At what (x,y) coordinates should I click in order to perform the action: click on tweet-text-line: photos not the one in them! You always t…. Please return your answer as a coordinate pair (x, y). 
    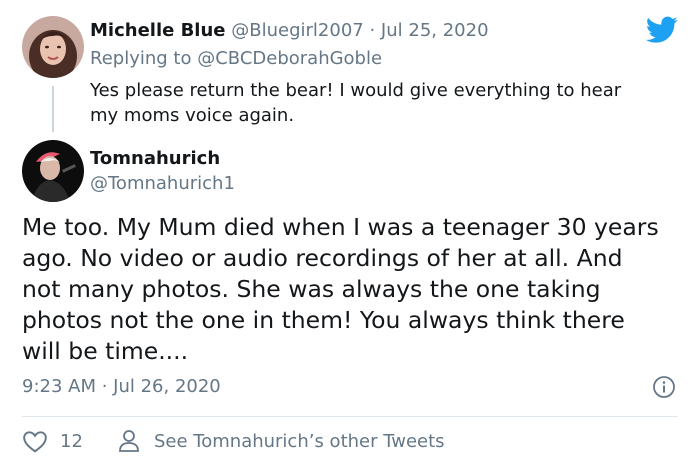
    Looking at the image, I should click on (323, 320).